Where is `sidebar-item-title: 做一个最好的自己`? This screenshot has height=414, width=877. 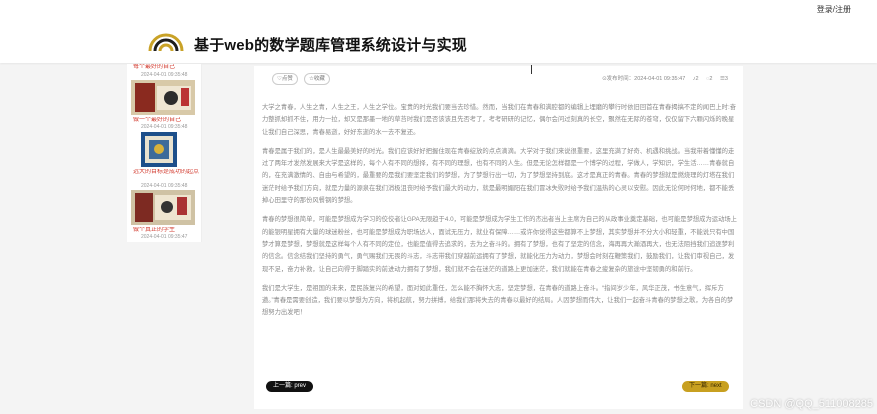
sidebar-item-title: 做一个最好的自己 is located at coordinates (166, 120).